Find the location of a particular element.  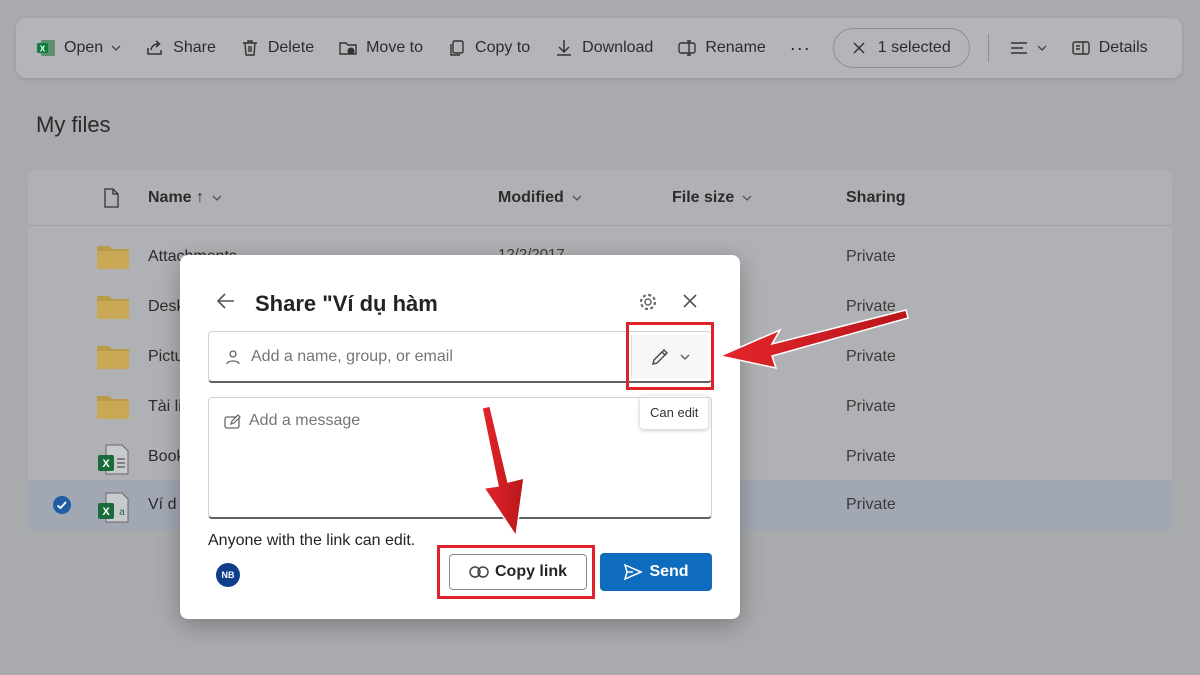

send-icon is located at coordinates (634, 572).